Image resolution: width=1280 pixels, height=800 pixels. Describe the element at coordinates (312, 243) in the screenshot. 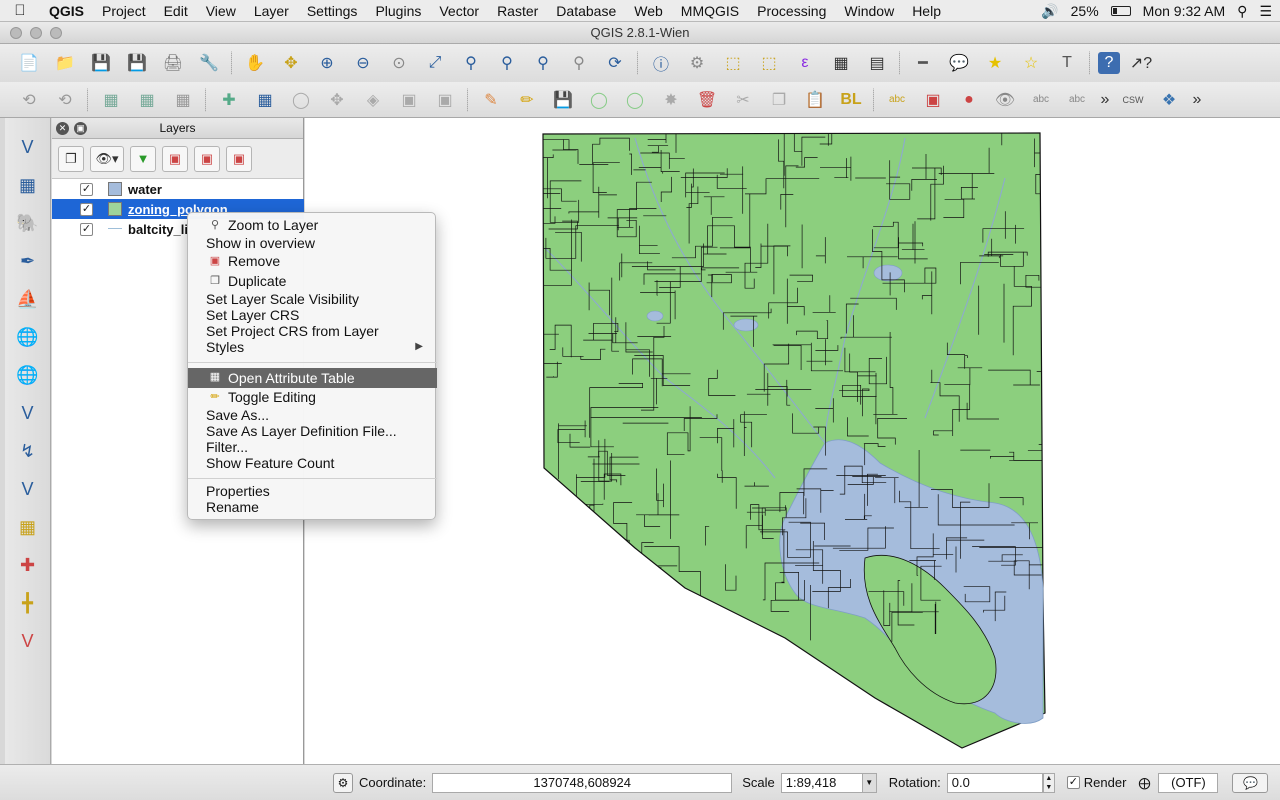

I see `menu-item-show-in-overview: Show in overview` at that location.